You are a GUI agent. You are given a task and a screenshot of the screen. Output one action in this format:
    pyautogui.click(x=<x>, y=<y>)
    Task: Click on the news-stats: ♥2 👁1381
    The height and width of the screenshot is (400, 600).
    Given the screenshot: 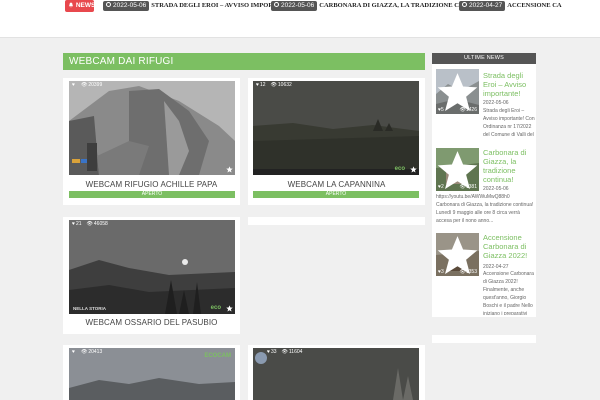 What is the action you would take?
    pyautogui.click(x=457, y=187)
    